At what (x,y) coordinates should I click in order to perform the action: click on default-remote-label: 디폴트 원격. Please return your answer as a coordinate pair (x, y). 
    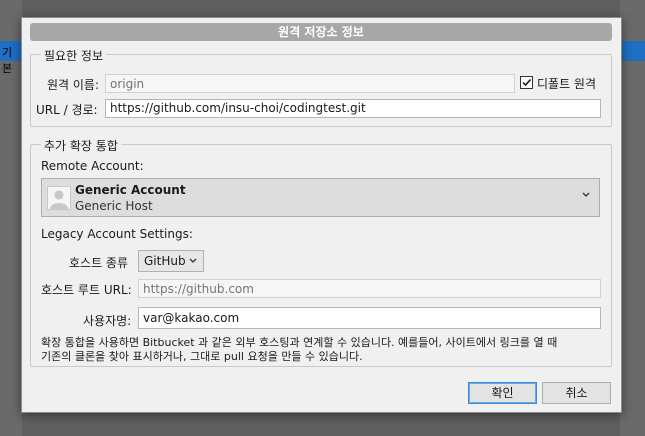
    Looking at the image, I should click on (567, 84).